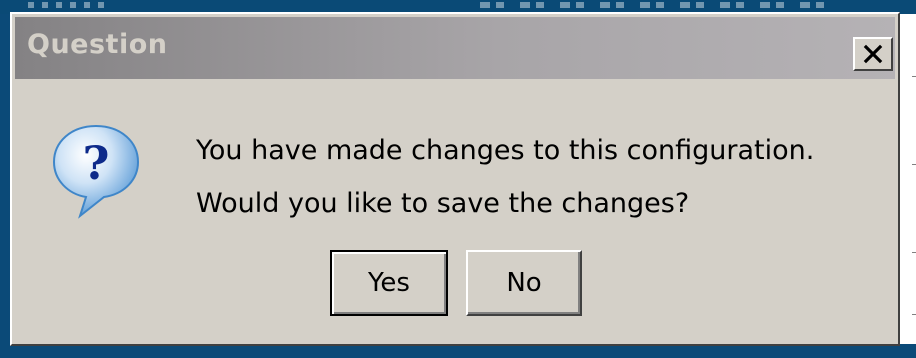 The width and height of the screenshot is (916, 358). I want to click on yes-button: Yes, so click(389, 283).